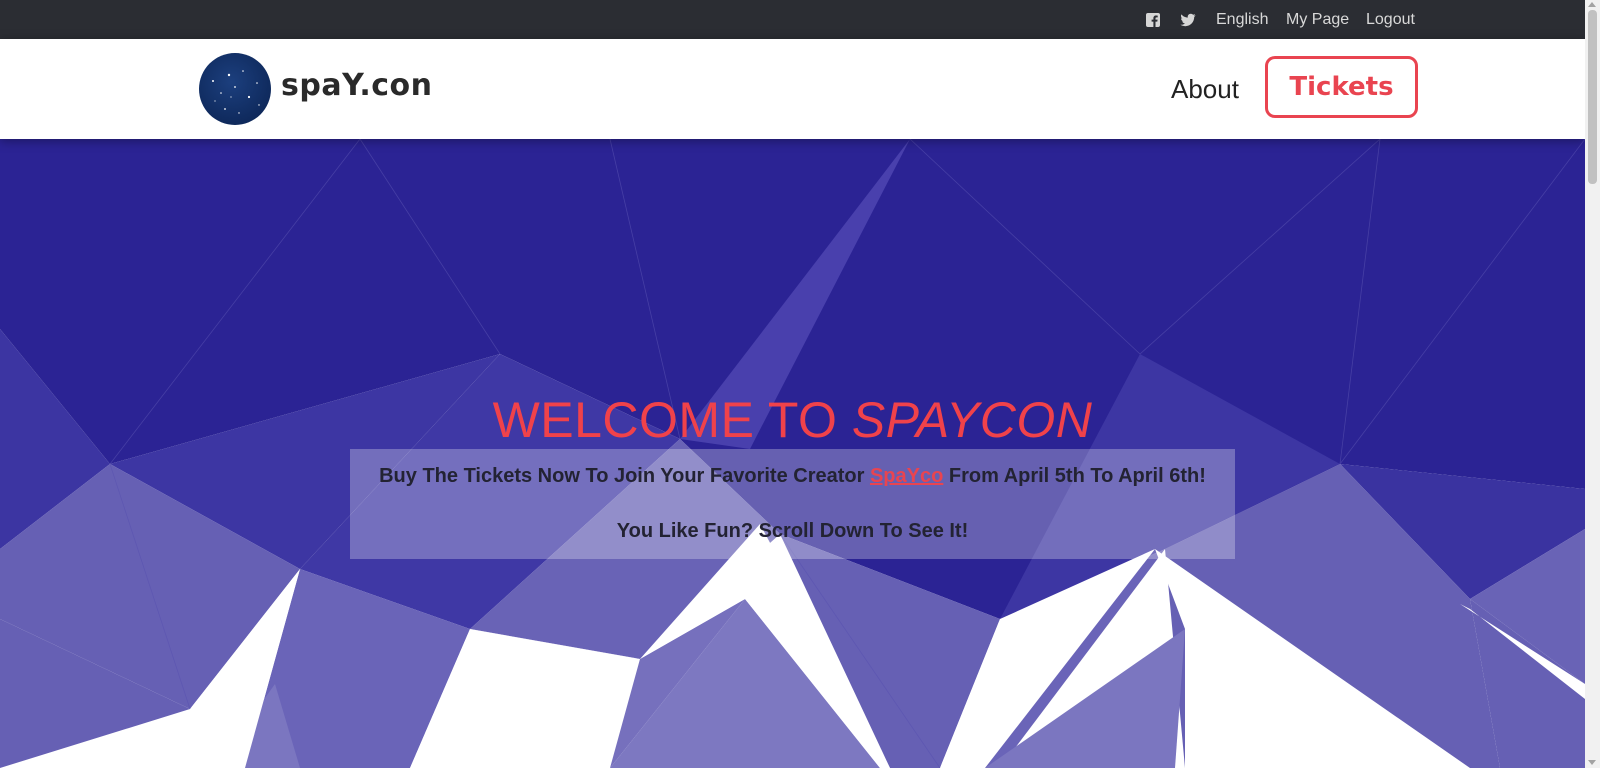 Image resolution: width=1600 pixels, height=768 pixels. Describe the element at coordinates (1592, 762) in the screenshot. I see `scroll-down-icon` at that location.